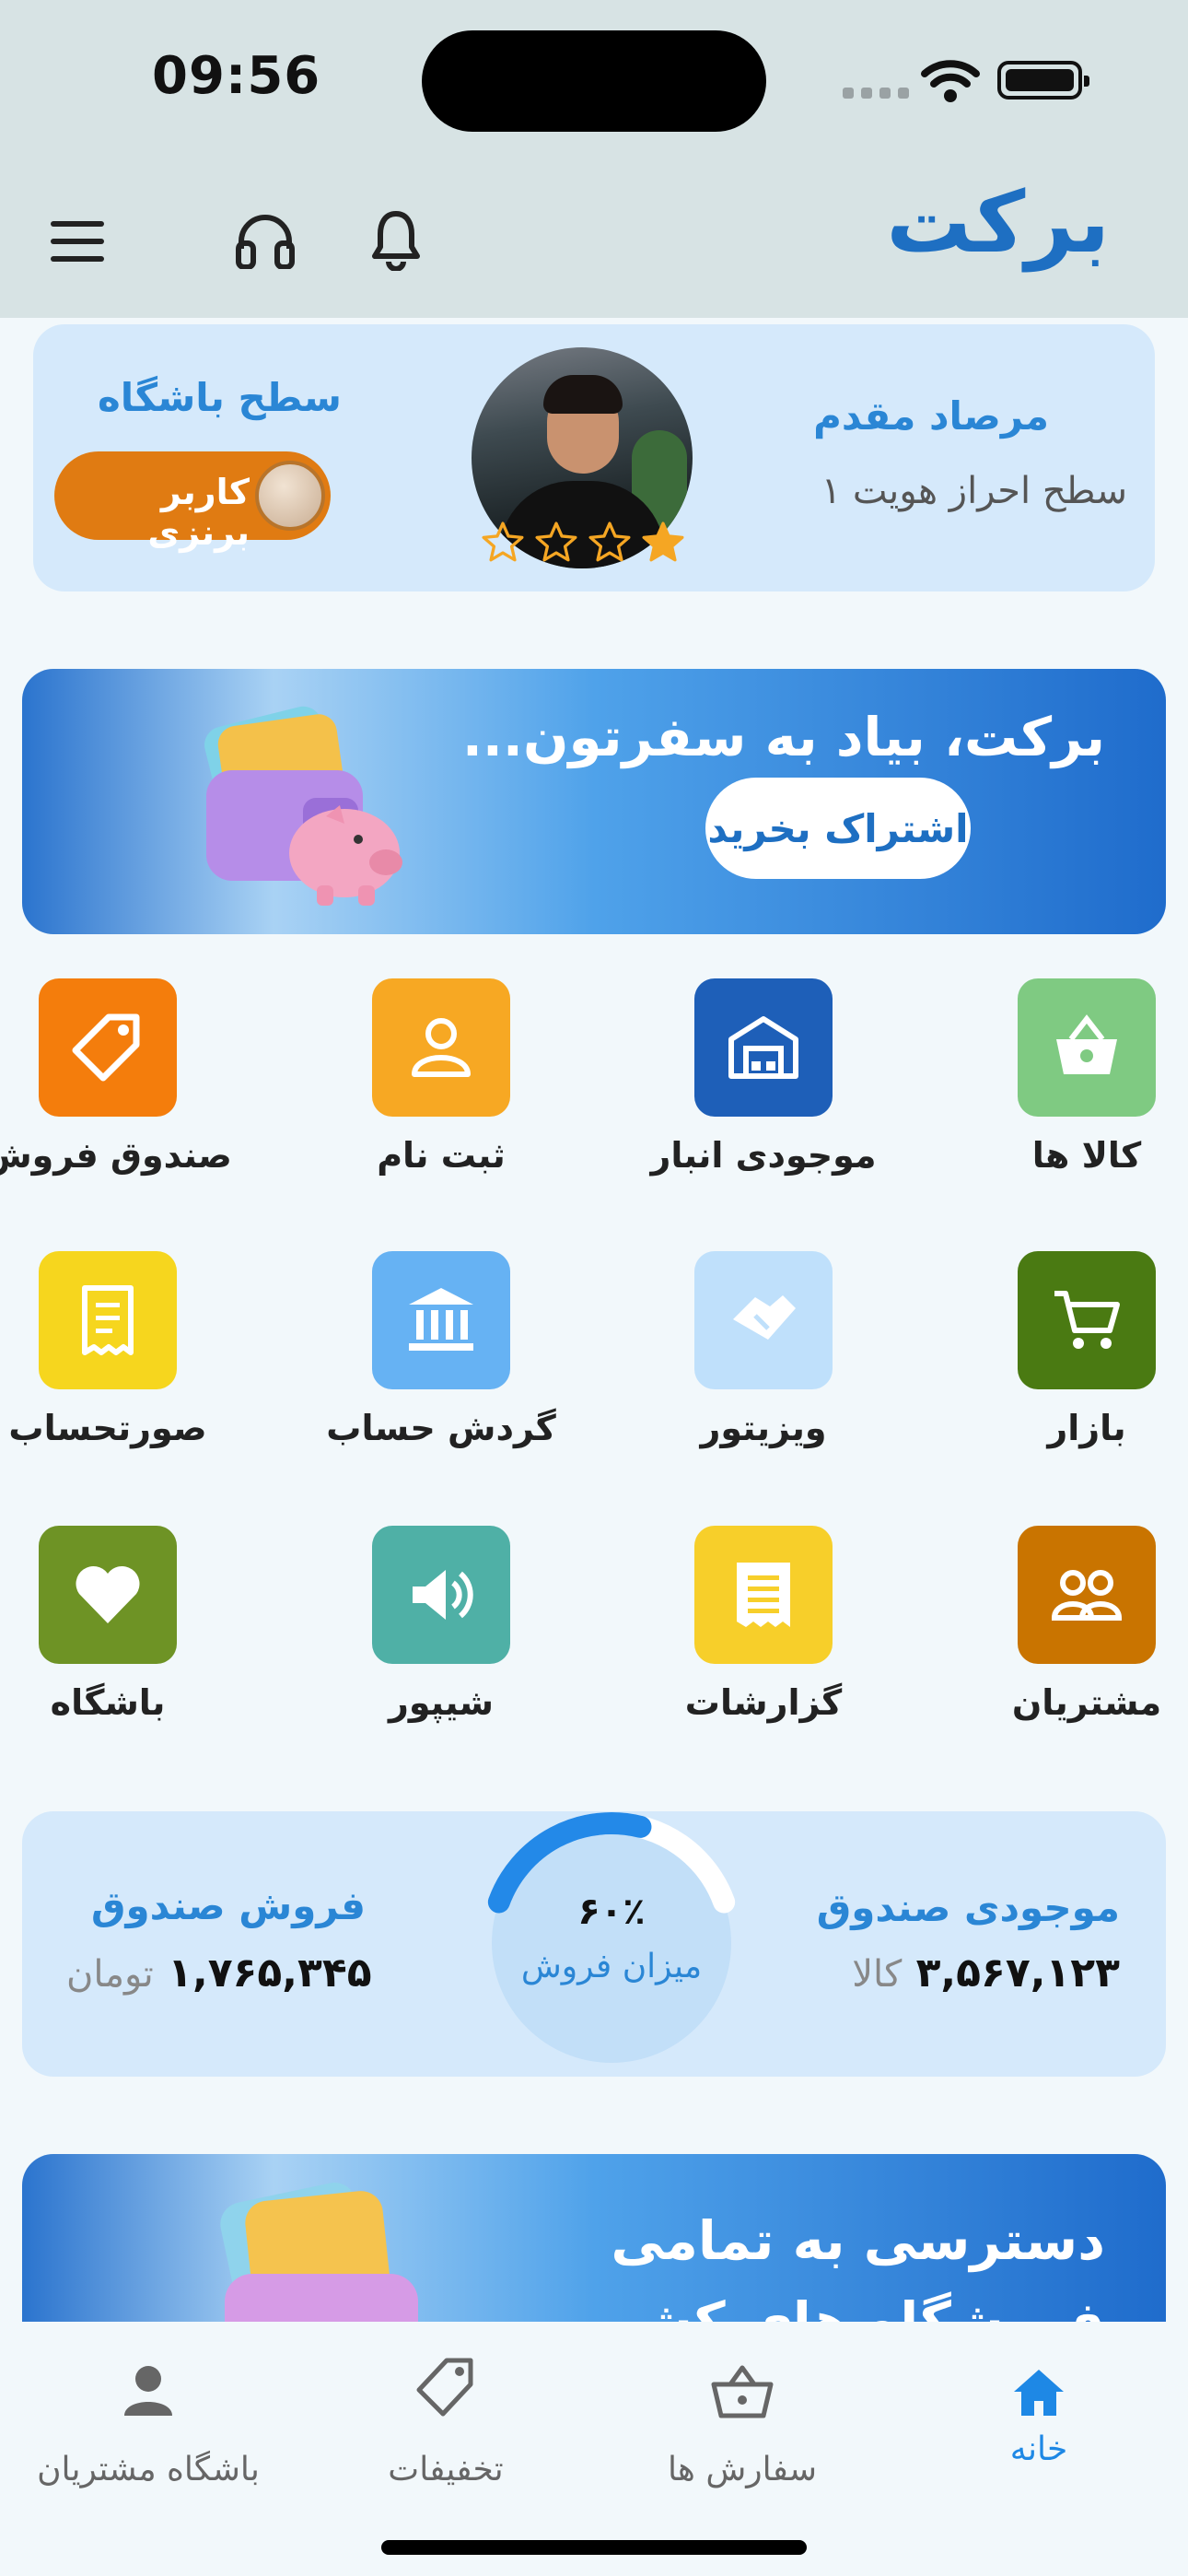  Describe the element at coordinates (1039, 2393) in the screenshot. I see `home-icon` at that location.